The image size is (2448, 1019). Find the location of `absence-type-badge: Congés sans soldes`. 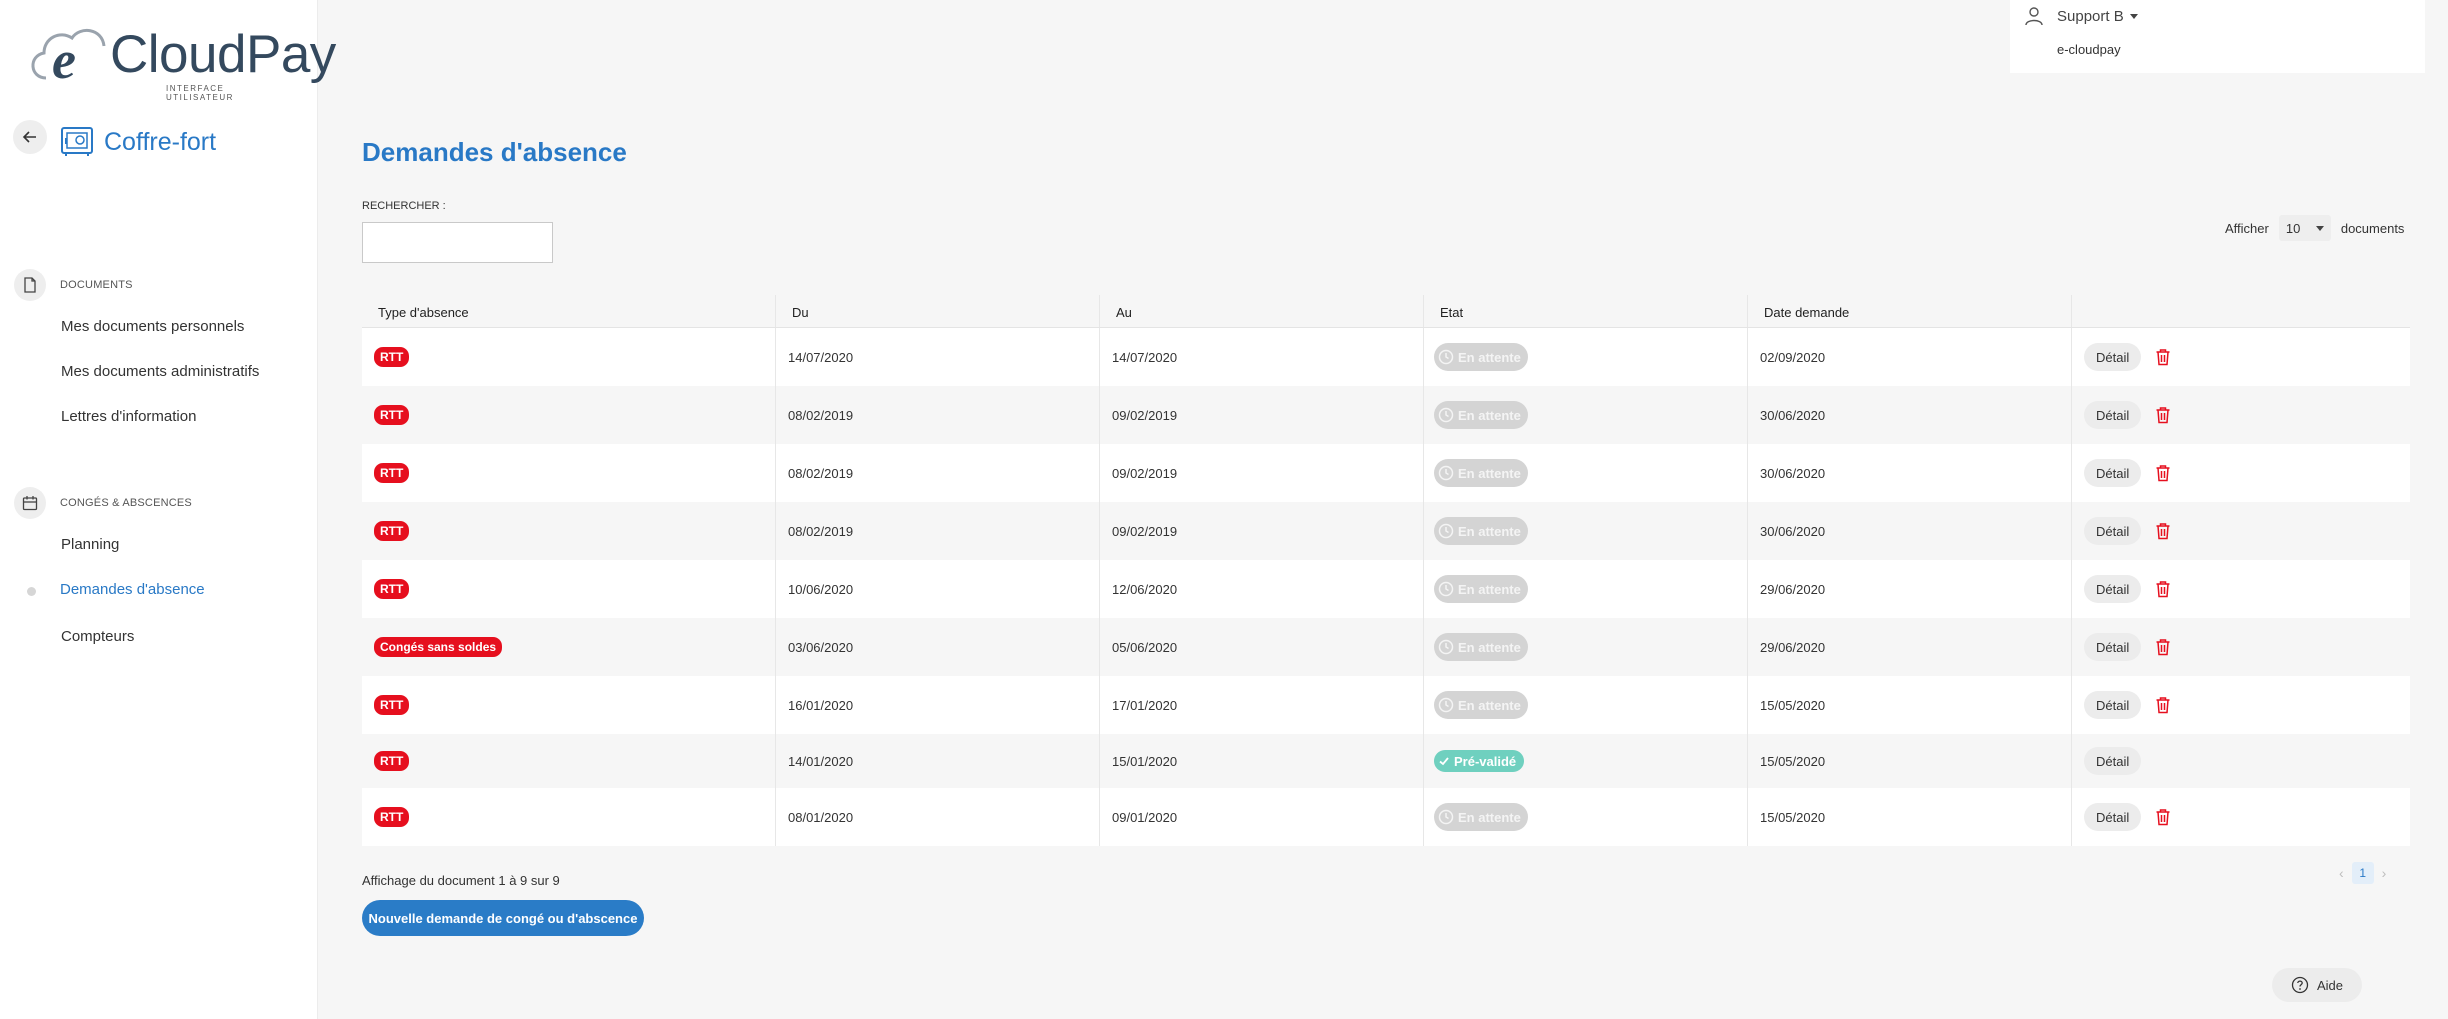

absence-type-badge: Congés sans soldes is located at coordinates (438, 647).